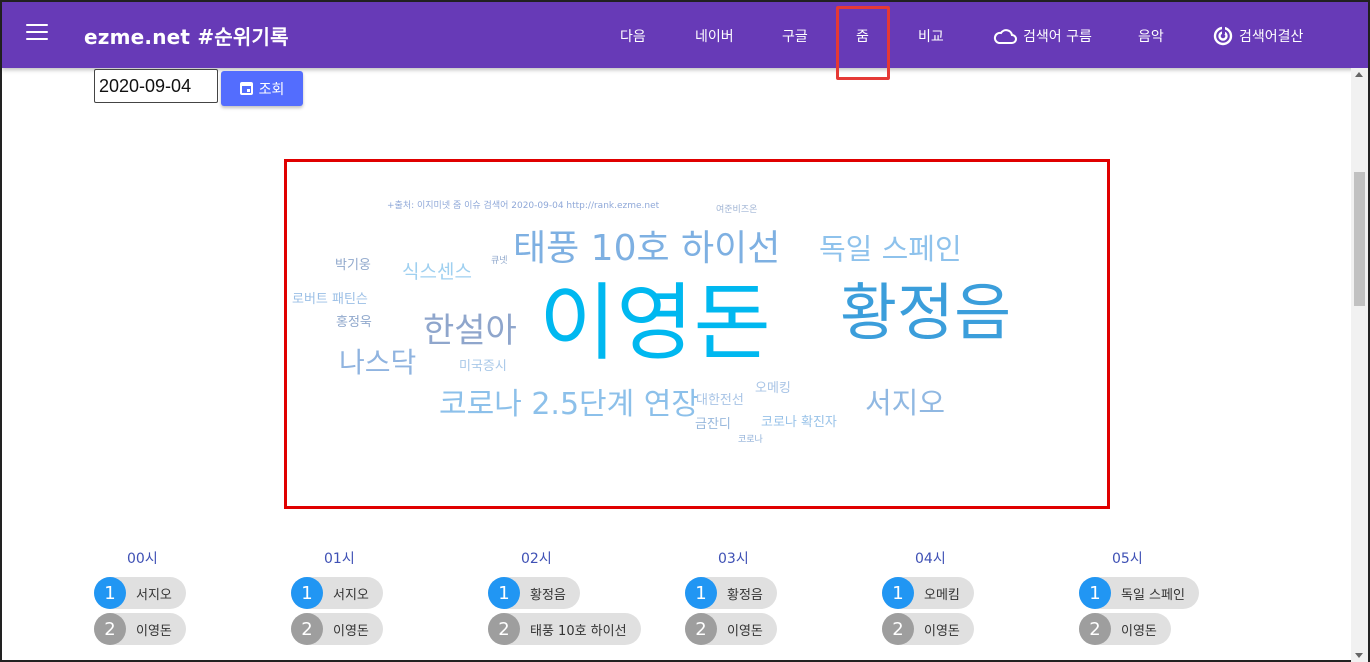 This screenshot has height=662, width=1370. I want to click on scroll-down-arrow-icon, so click(1359, 655).